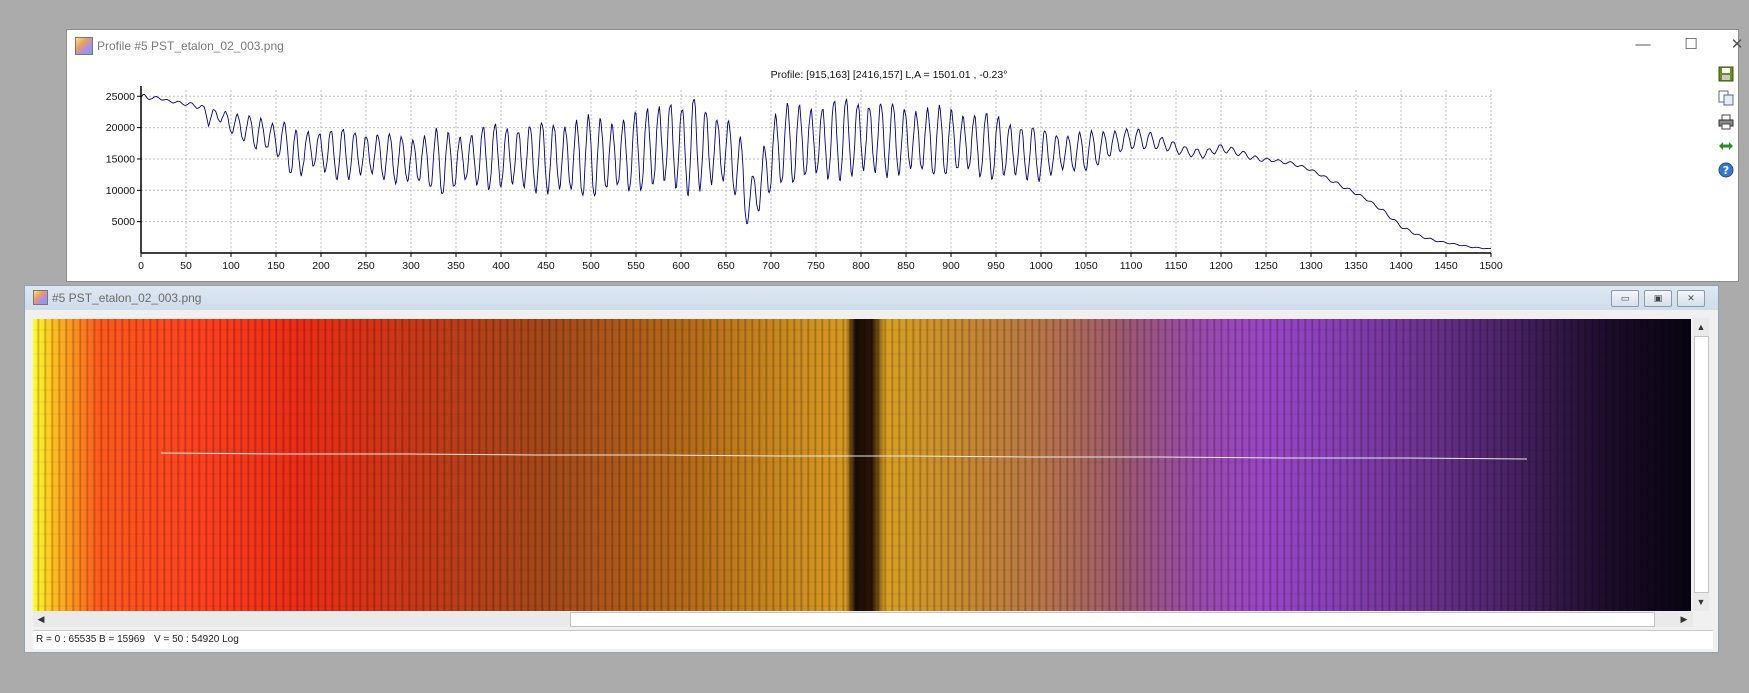  I want to click on profile-side-toolbar: ?, so click(1726, 131).